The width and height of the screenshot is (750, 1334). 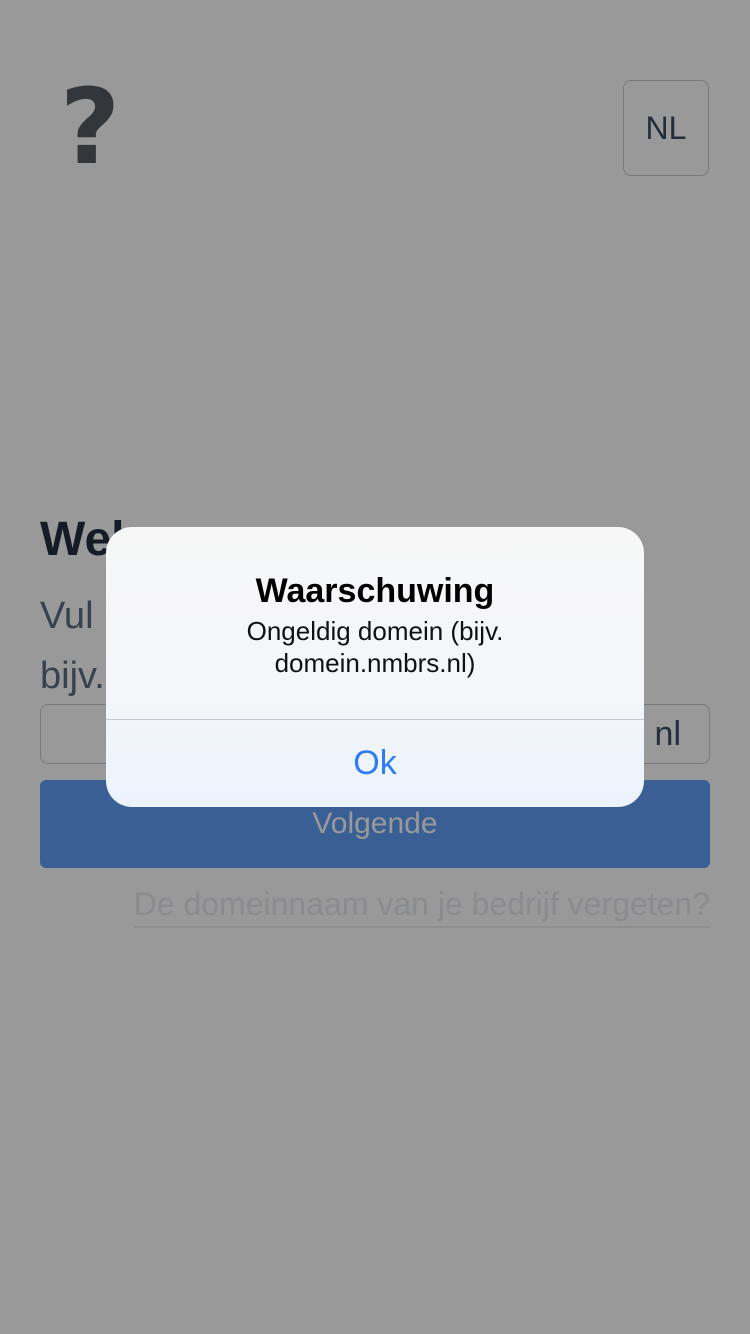 What do you see at coordinates (375, 591) in the screenshot?
I see `alert-title: Waarschuwing` at bounding box center [375, 591].